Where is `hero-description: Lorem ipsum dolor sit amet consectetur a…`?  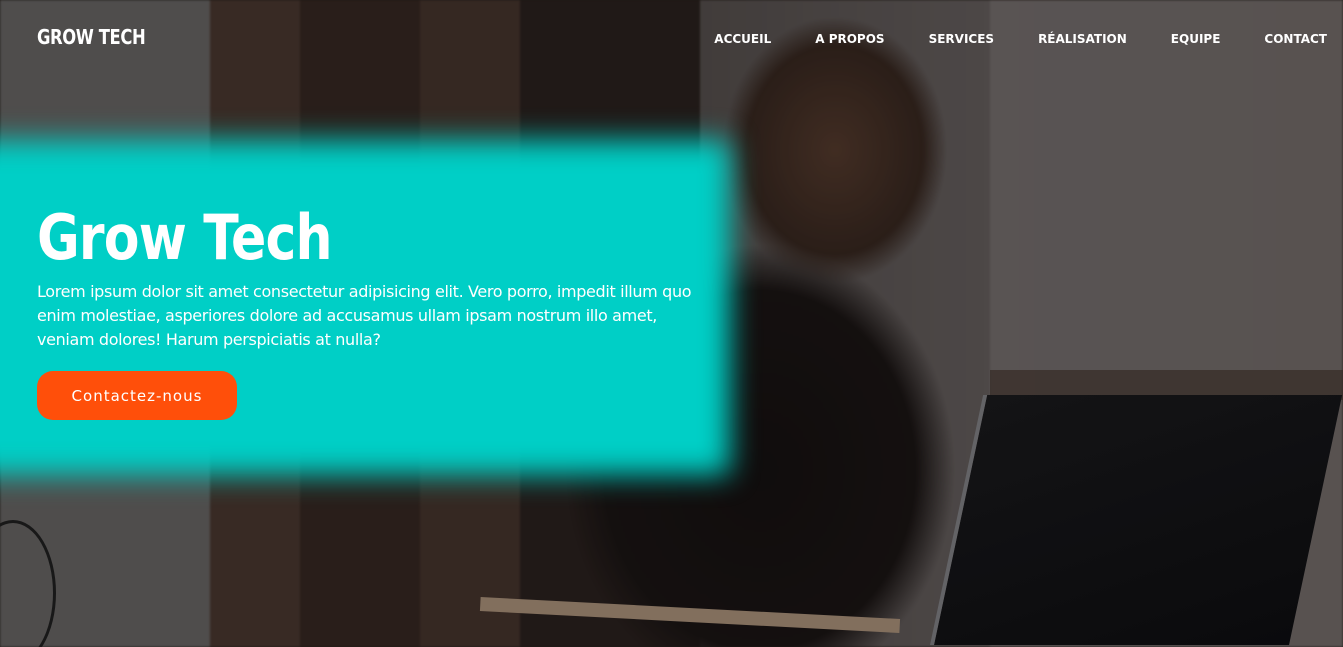
hero-description: Lorem ipsum dolor sit amet consectetur a… is located at coordinates (364, 315).